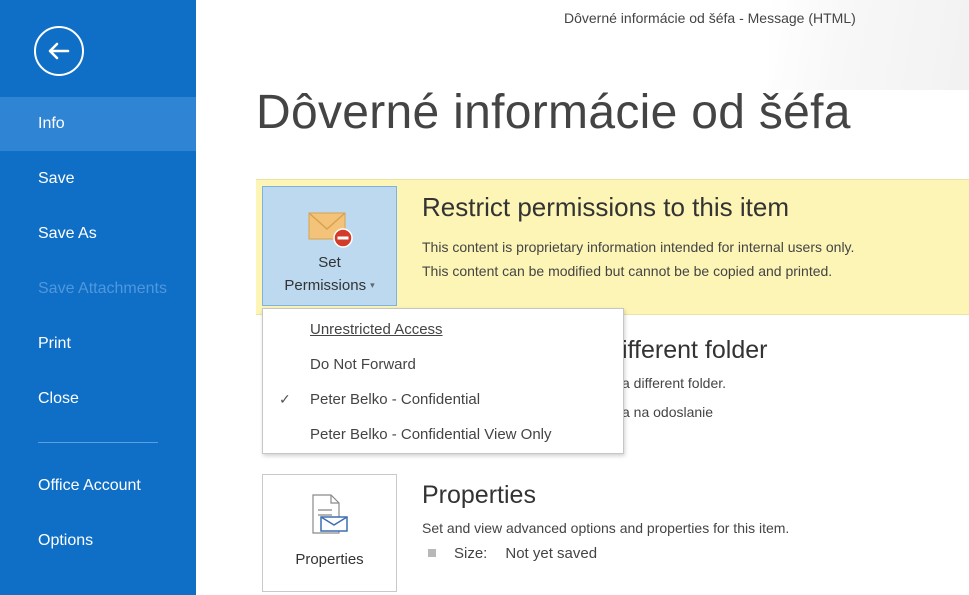  I want to click on menu-item-unrestricted-access: Unrestricted Access, so click(443, 329).